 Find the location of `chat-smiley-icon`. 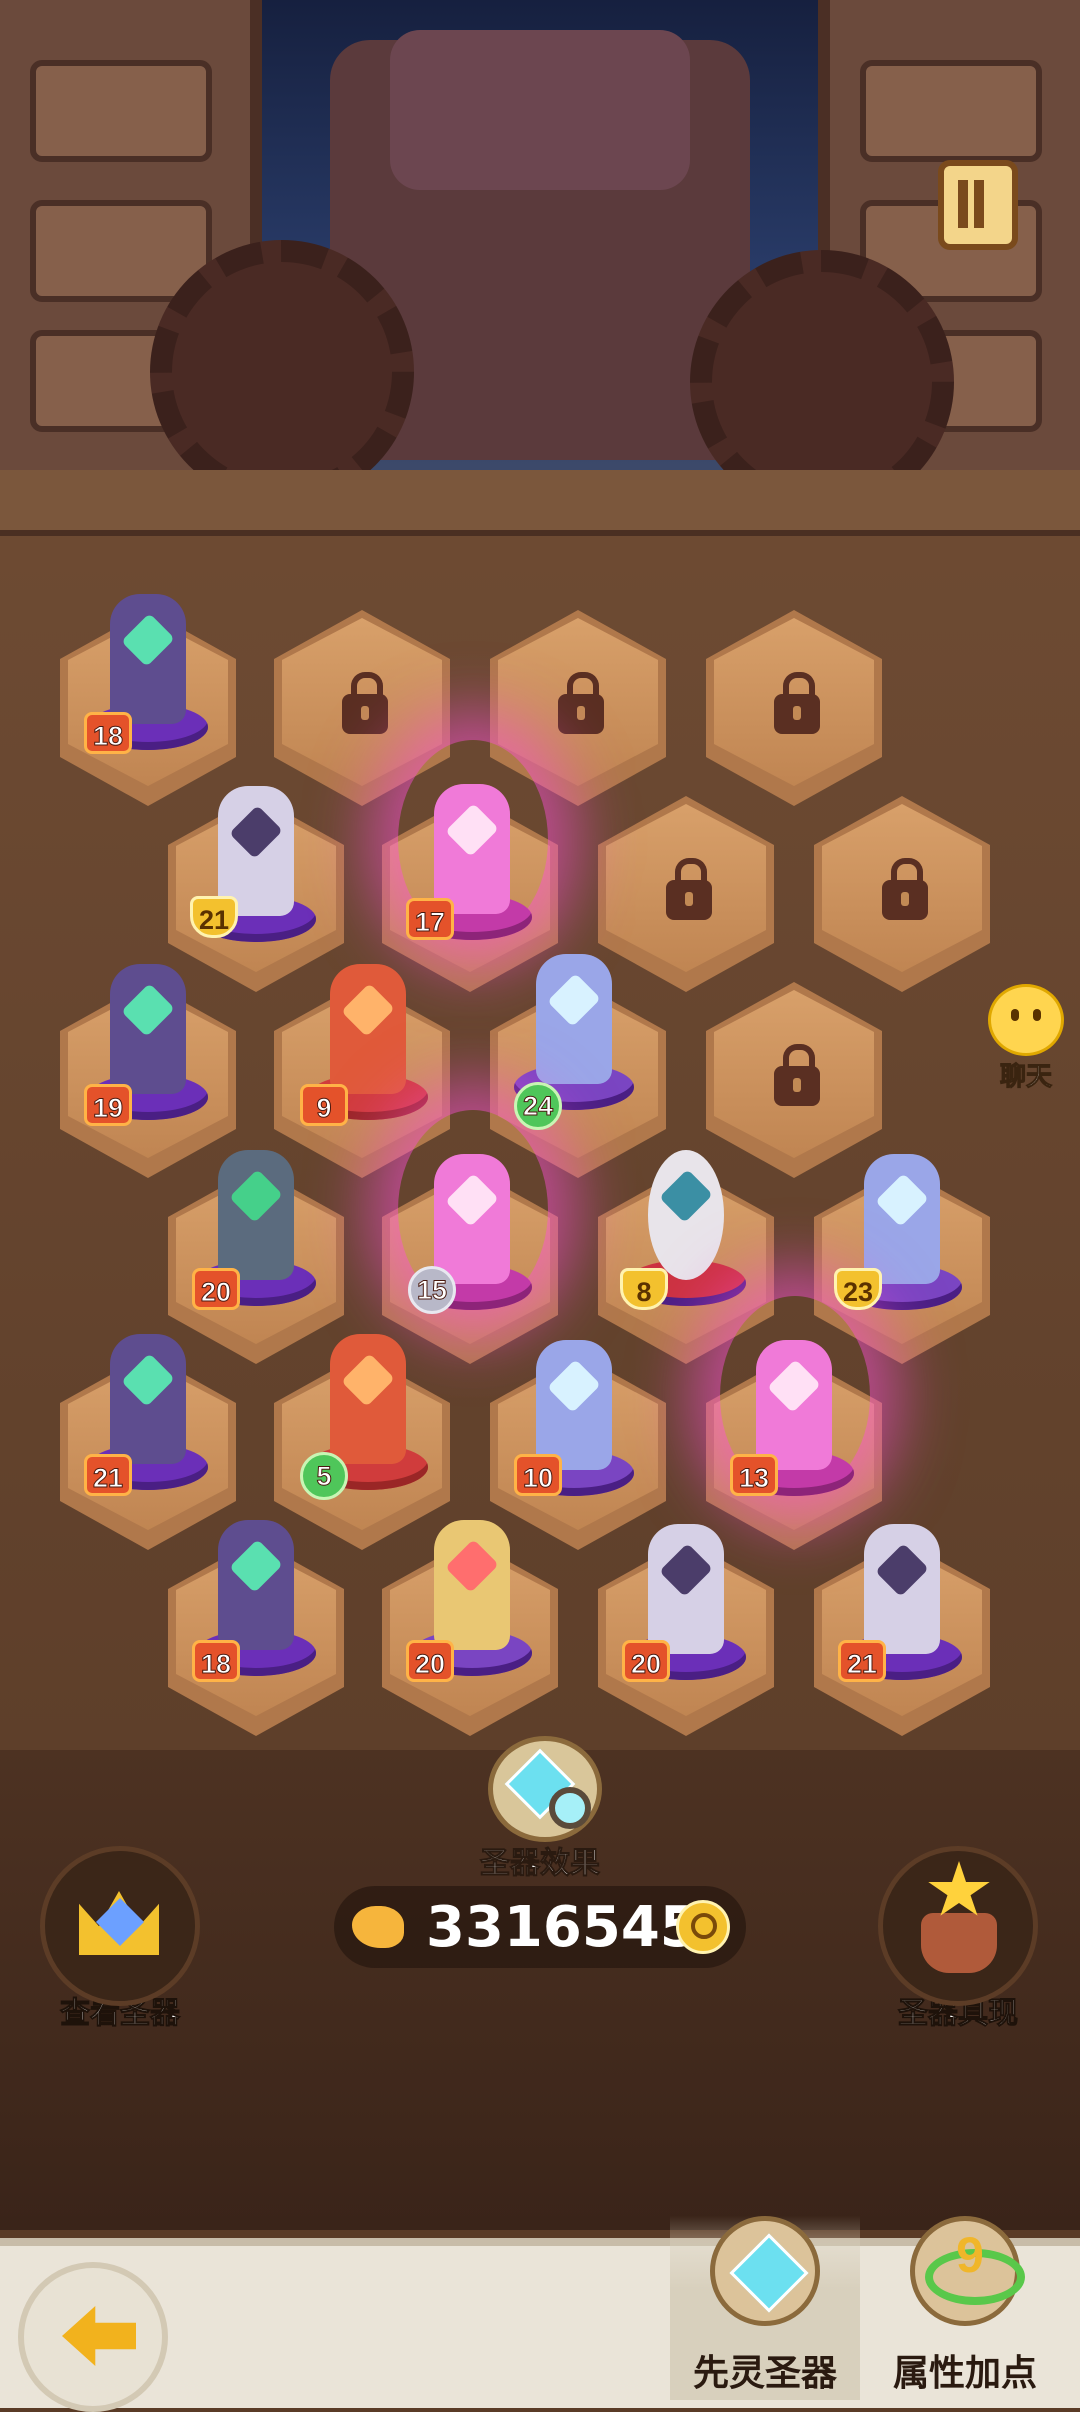

chat-smiley-icon is located at coordinates (1026, 1020).